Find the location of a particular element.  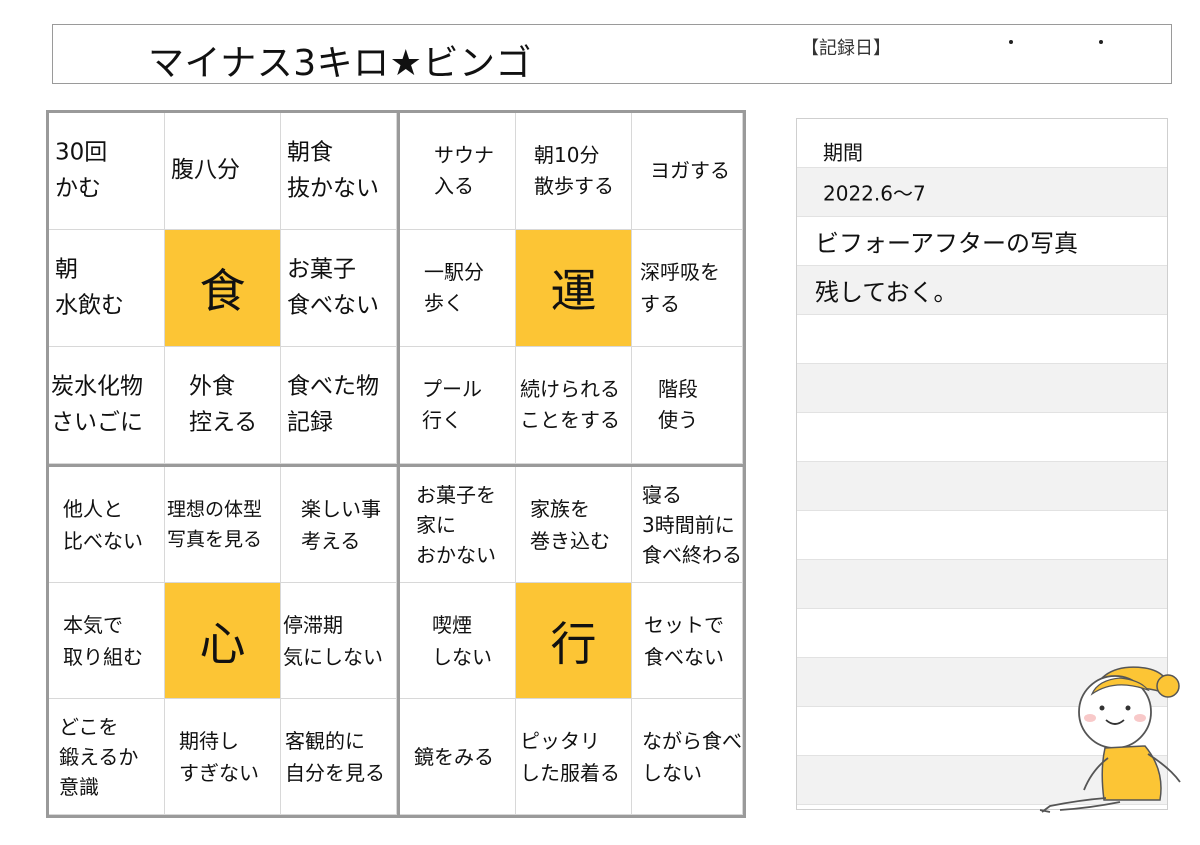

cell-text: 期待し すぎない is located at coordinates (219, 756).